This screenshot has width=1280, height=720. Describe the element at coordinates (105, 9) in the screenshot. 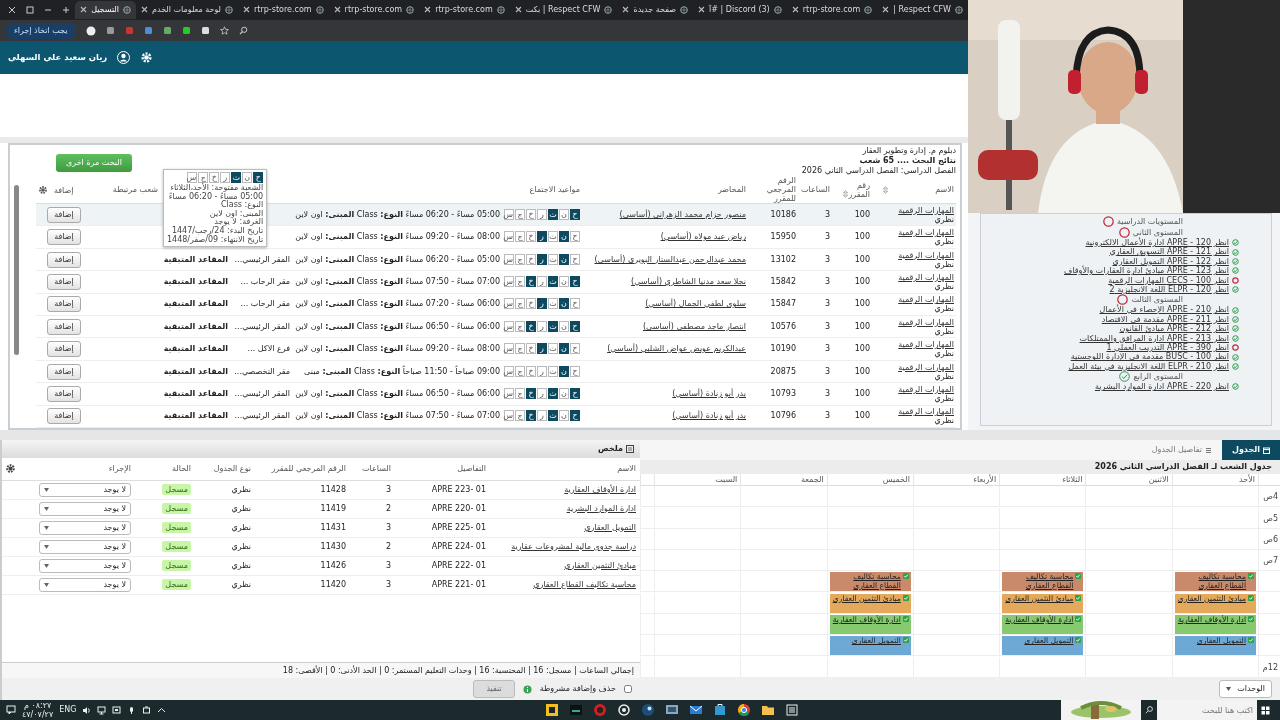

I see `browser-tab: التسجيل` at that location.